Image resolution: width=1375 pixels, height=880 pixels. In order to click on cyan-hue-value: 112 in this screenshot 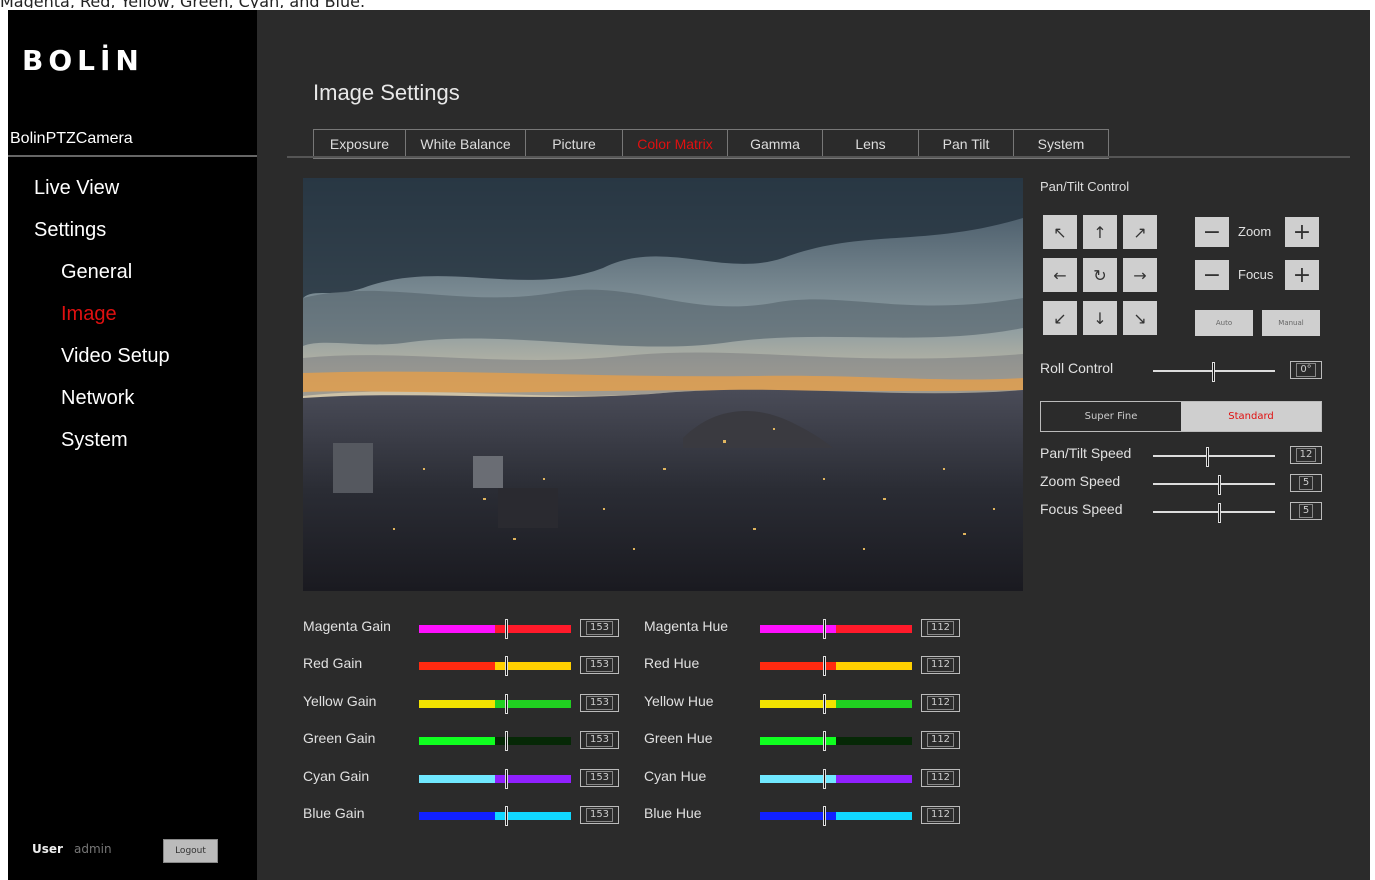, I will do `click(940, 778)`.